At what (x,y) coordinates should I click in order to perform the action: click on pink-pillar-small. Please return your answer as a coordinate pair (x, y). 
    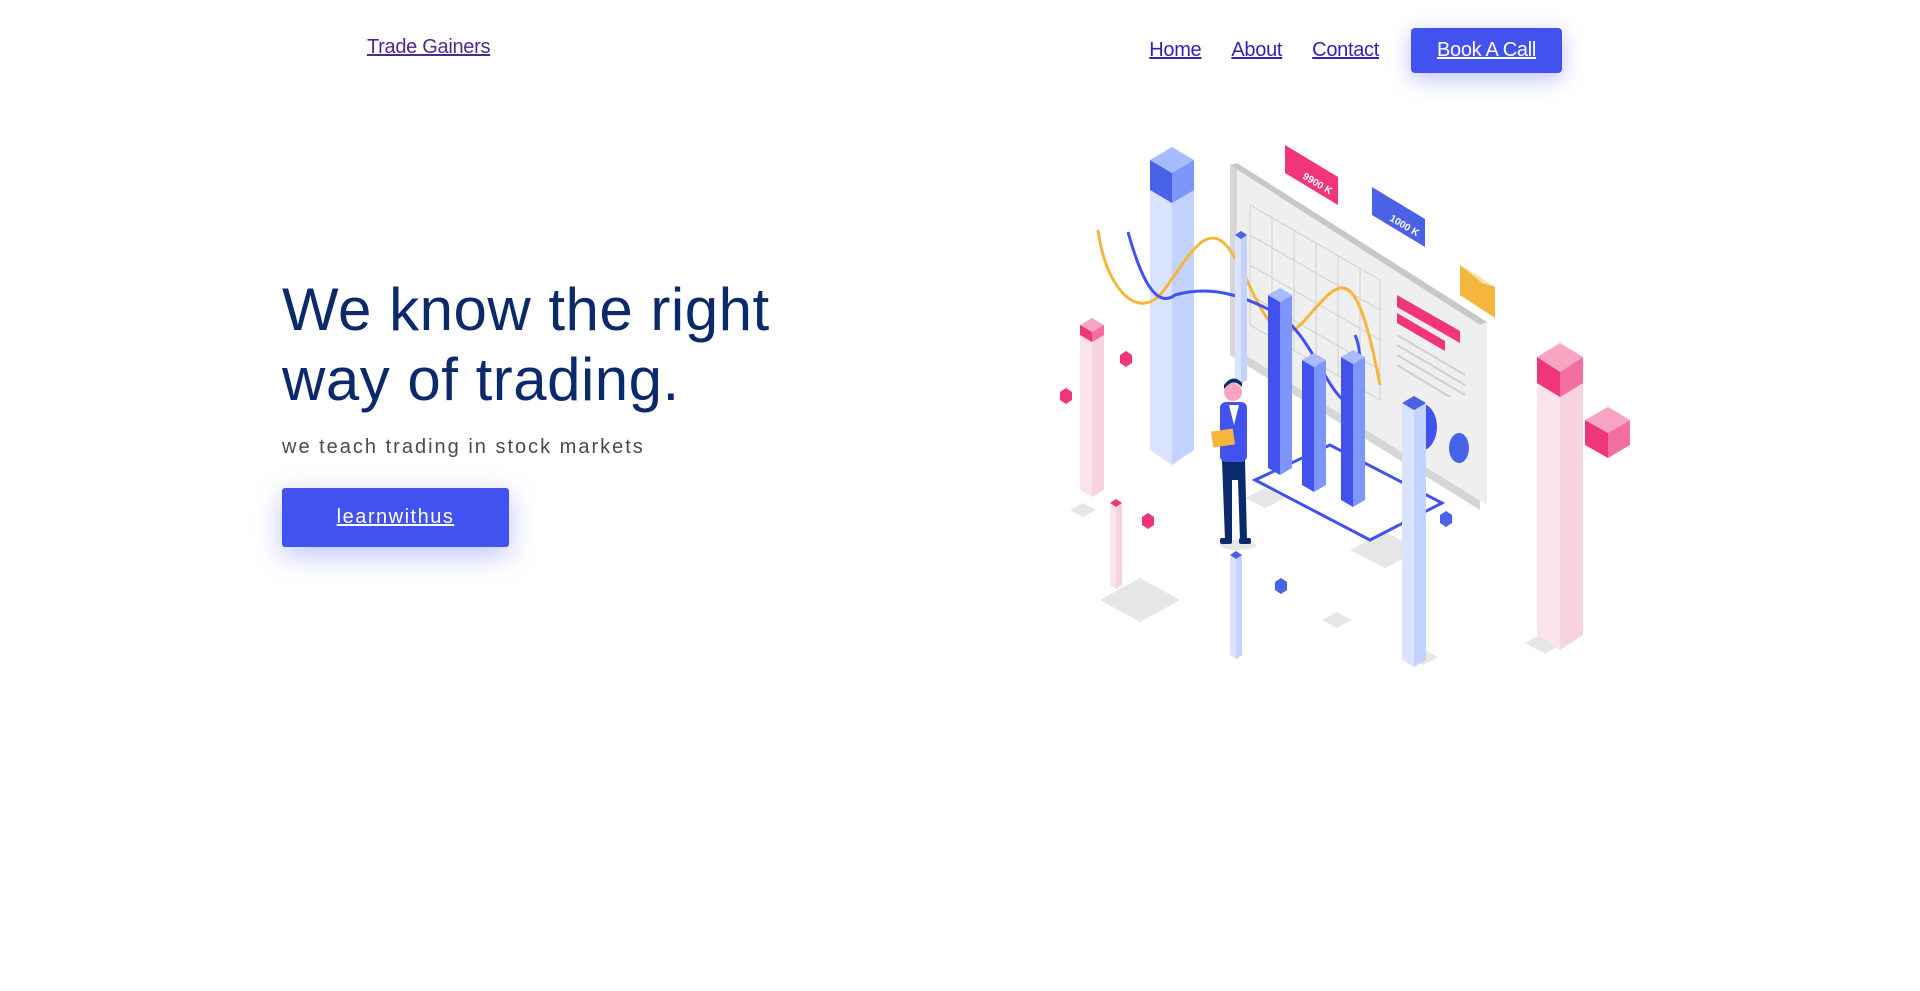
    Looking at the image, I should click on (1116, 544).